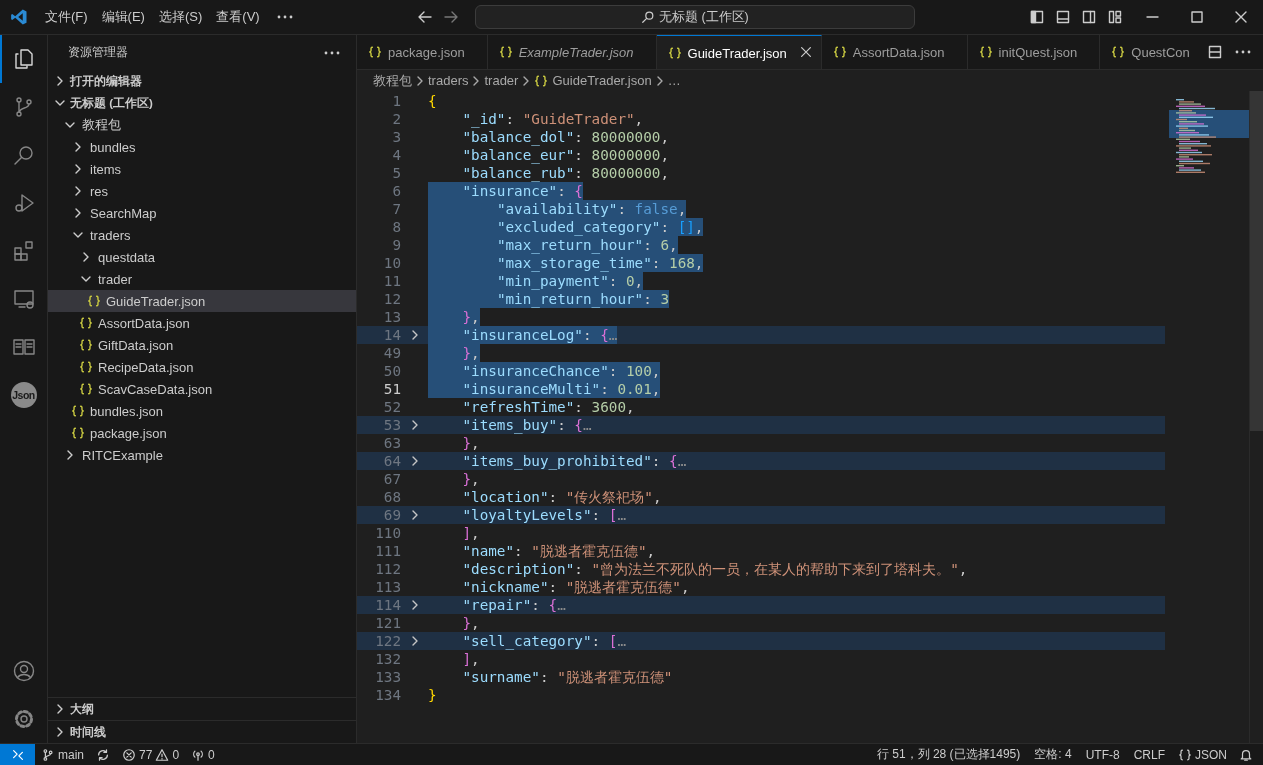  What do you see at coordinates (202, 455) in the screenshot?
I see `tree-item: RITCExample` at bounding box center [202, 455].